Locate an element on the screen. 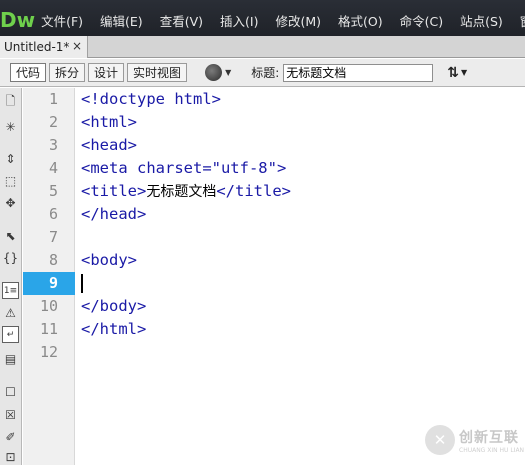 The height and width of the screenshot is (465, 525). line-number: 1 is located at coordinates (53, 99).